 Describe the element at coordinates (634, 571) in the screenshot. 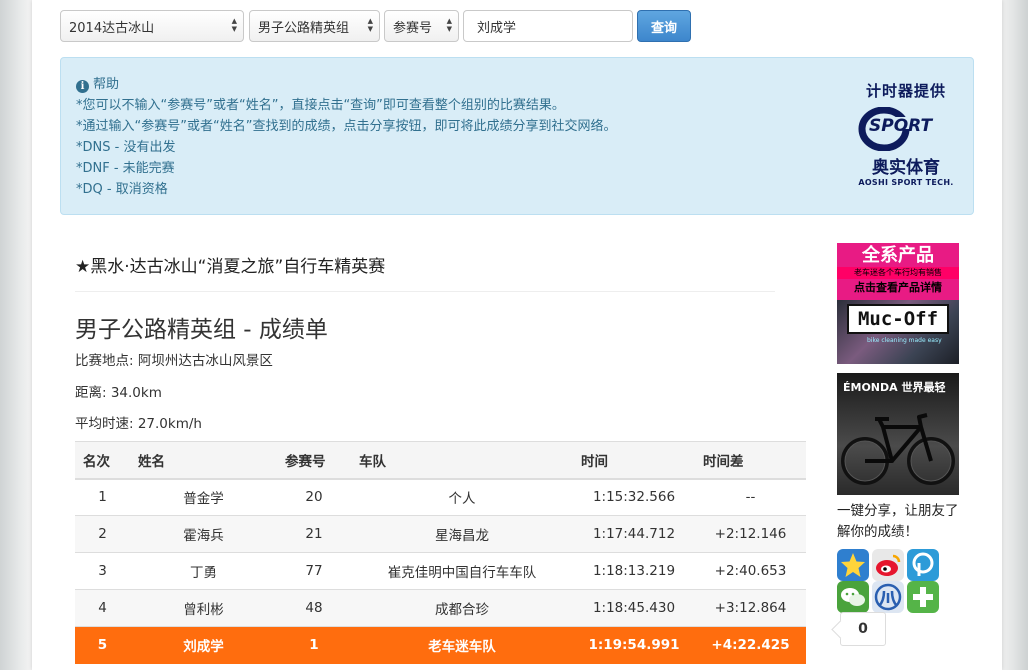

I see `cell-time: 1:18:13.219` at that location.